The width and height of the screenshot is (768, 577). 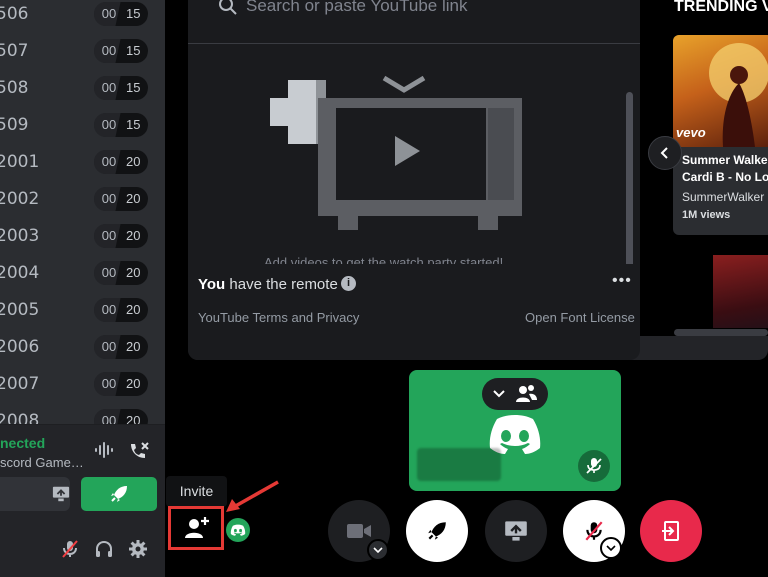 I want to click on channel-row: 2006 00 20, so click(x=82, y=348).